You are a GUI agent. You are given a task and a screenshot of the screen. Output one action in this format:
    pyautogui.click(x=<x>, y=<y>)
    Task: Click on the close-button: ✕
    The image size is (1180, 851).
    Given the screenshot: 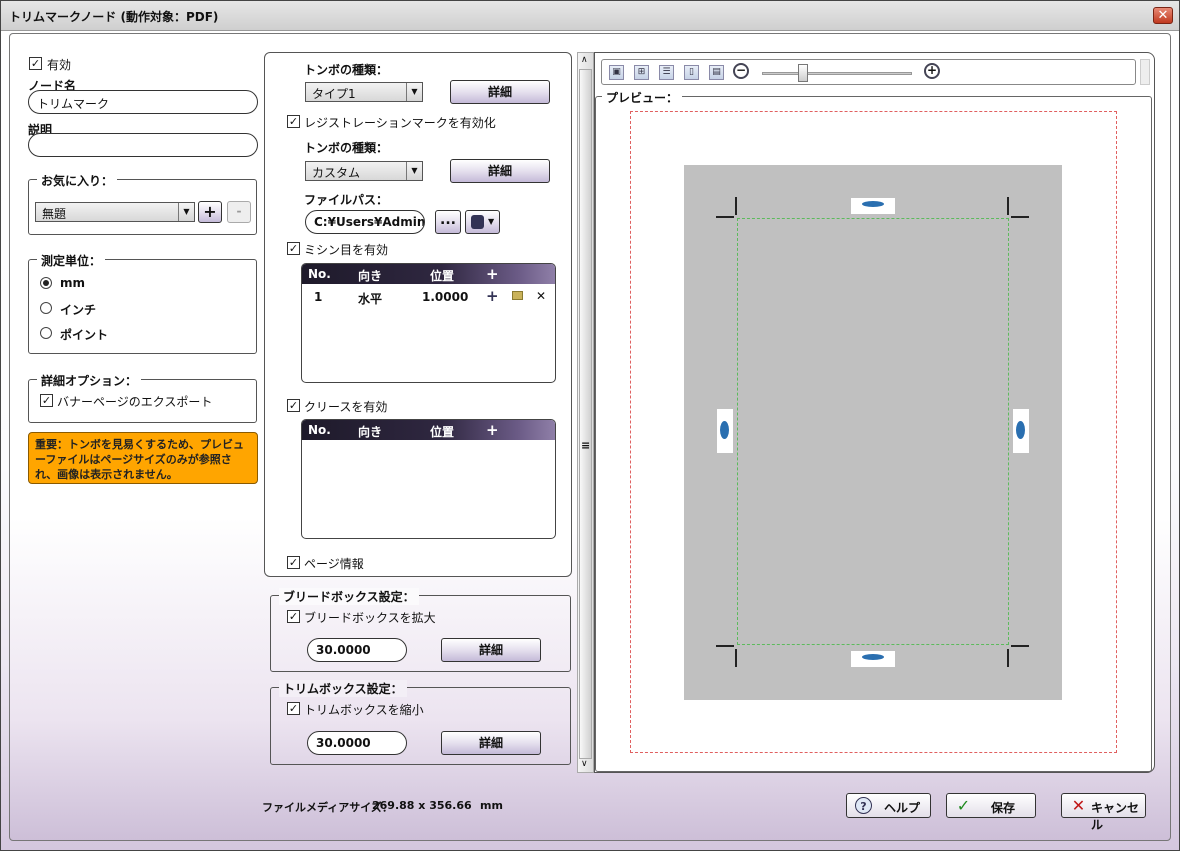 What is the action you would take?
    pyautogui.click(x=1163, y=15)
    